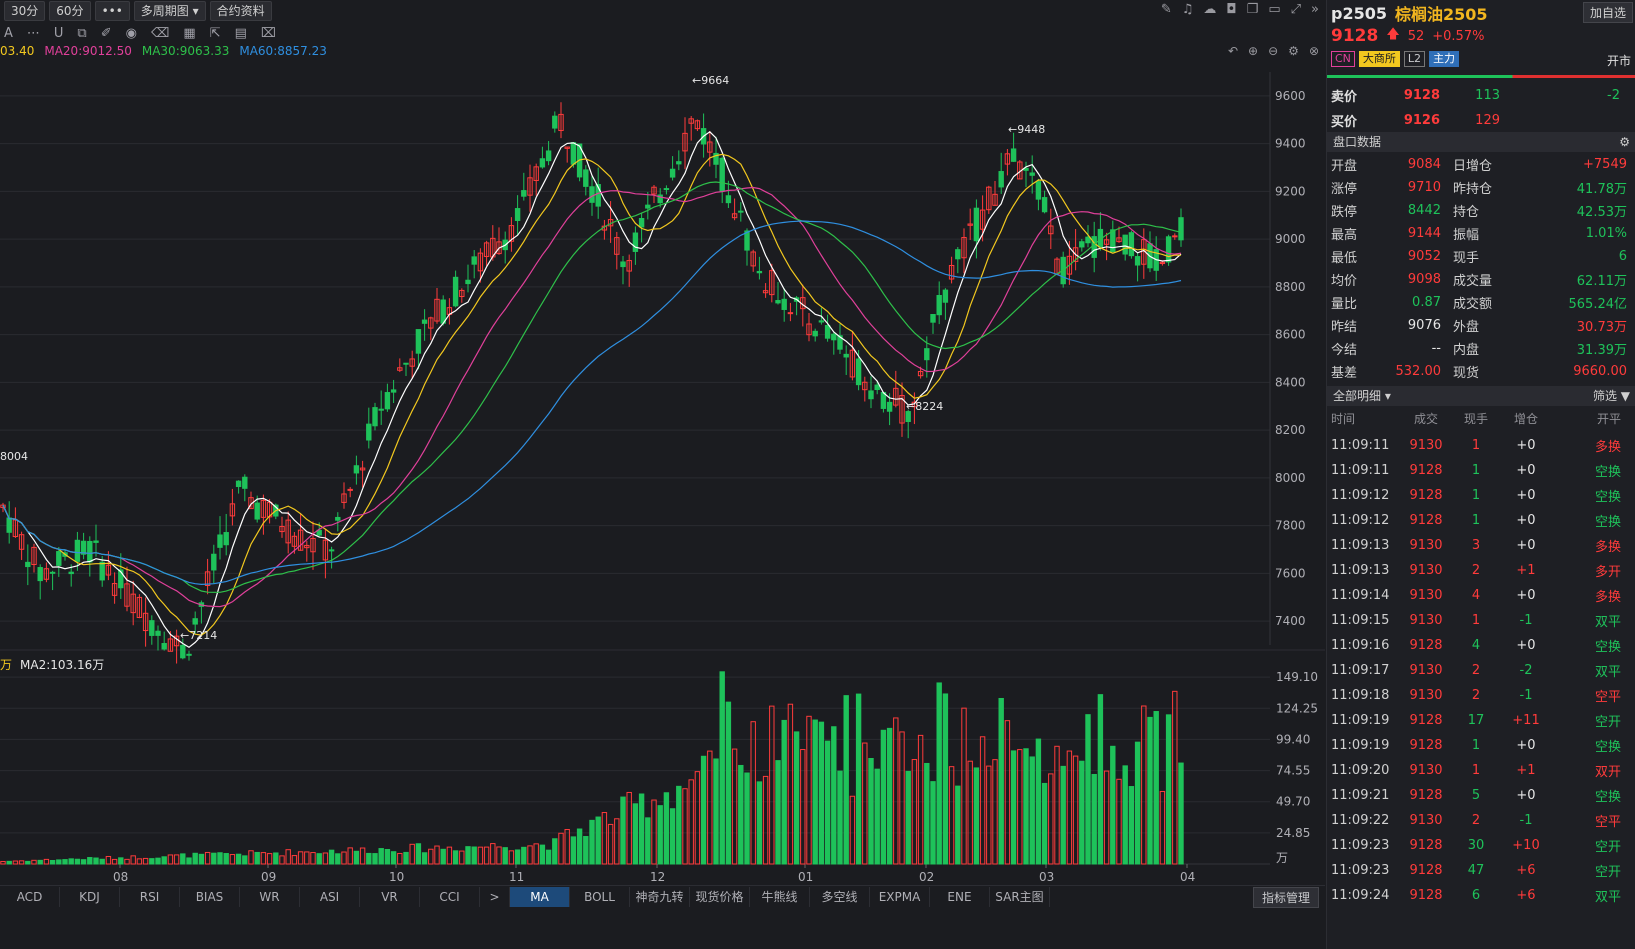 Image resolution: width=1635 pixels, height=949 pixels. I want to click on indicator-tab: 现货价格, so click(720, 896).